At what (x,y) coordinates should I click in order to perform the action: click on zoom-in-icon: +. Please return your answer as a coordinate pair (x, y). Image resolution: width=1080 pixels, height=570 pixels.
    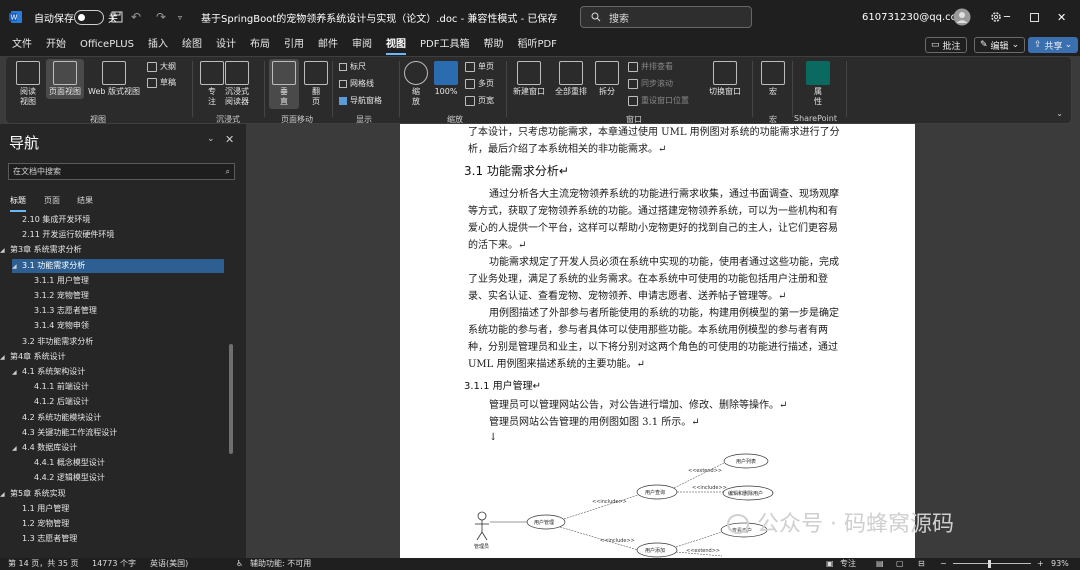
    Looking at the image, I should click on (1040, 564).